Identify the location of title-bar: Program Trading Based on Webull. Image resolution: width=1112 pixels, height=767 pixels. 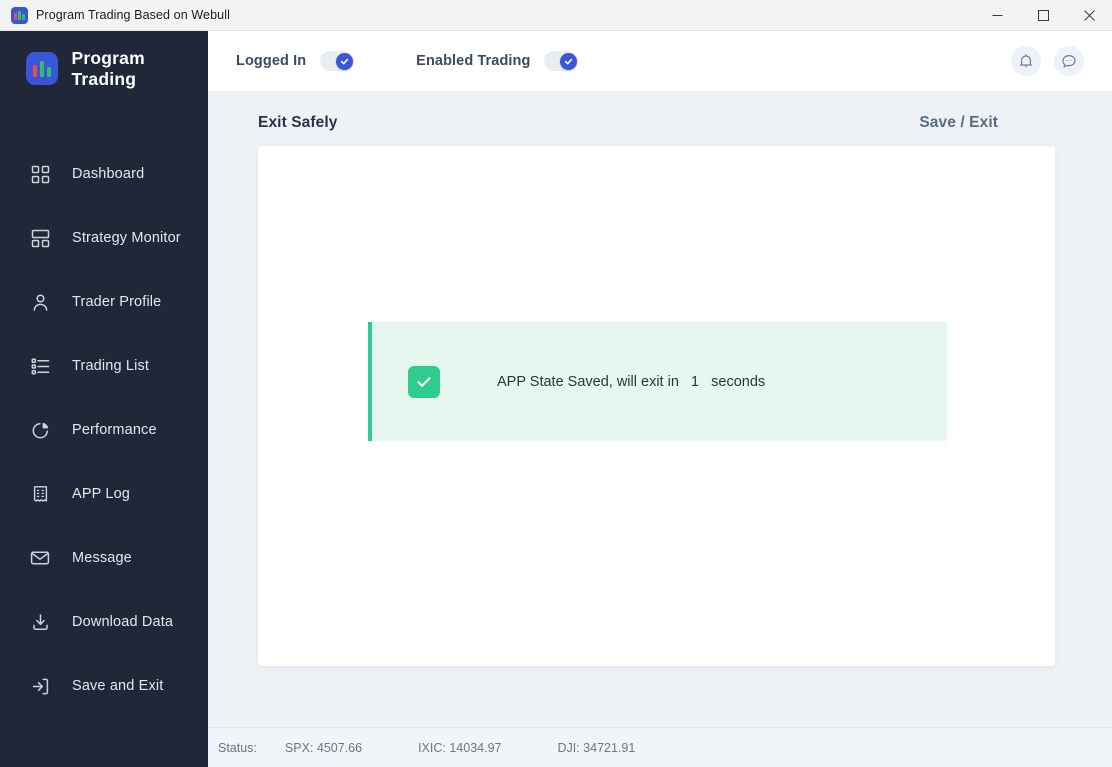
(556, 15).